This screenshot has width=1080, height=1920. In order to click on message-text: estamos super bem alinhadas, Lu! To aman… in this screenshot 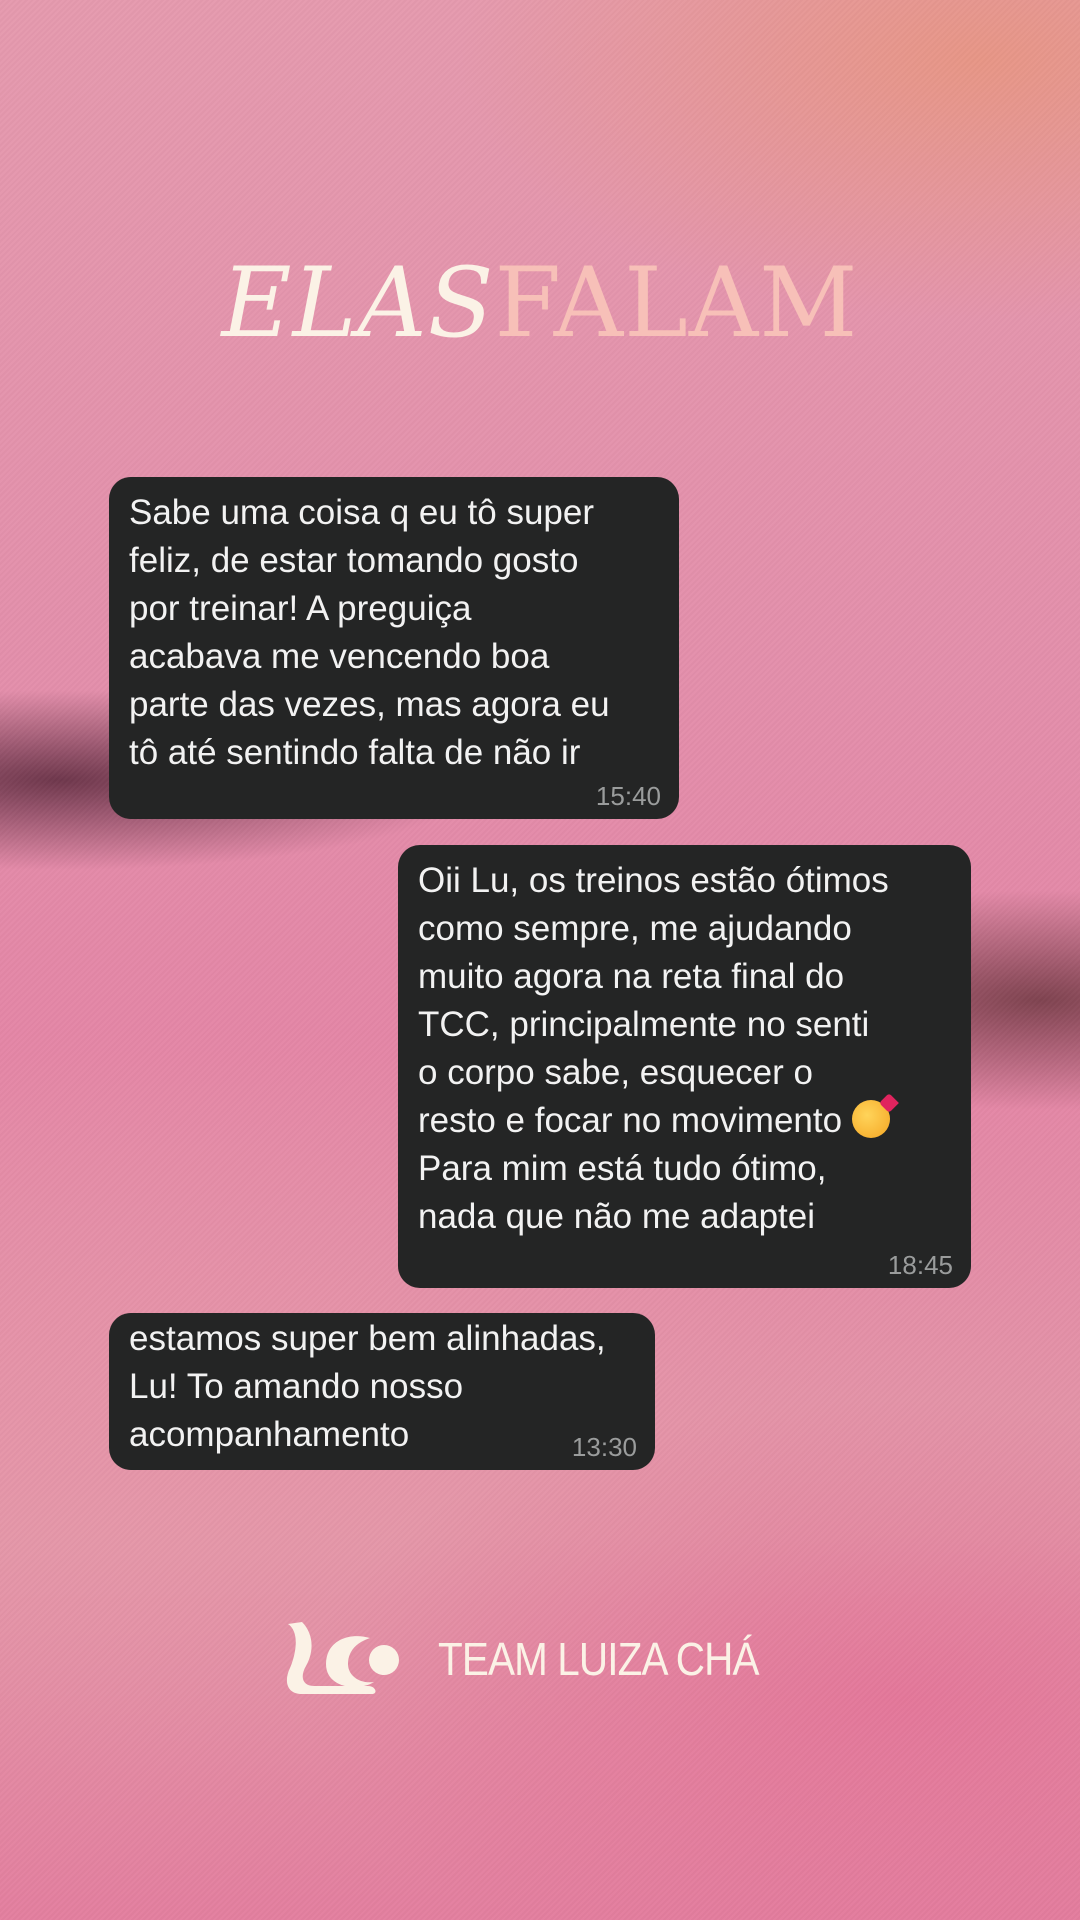, I will do `click(367, 1386)`.